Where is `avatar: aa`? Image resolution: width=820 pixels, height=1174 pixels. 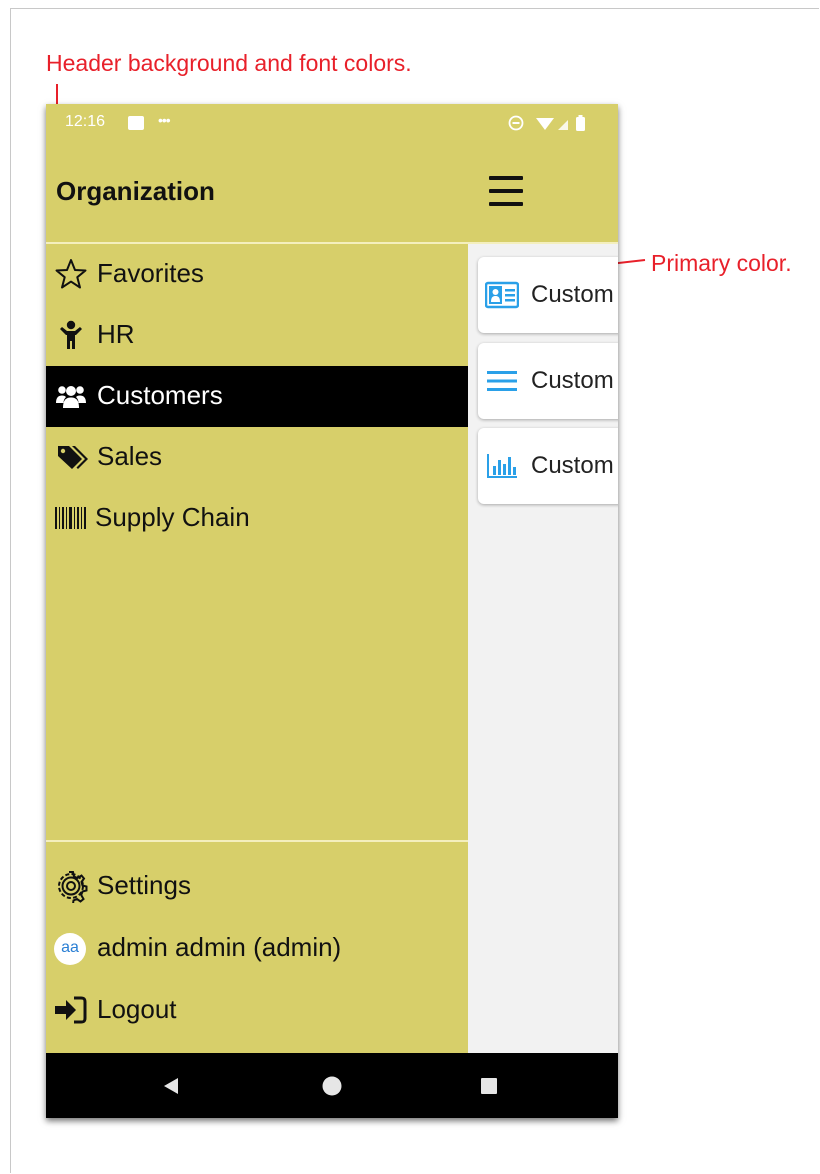 avatar: aa is located at coordinates (71, 950).